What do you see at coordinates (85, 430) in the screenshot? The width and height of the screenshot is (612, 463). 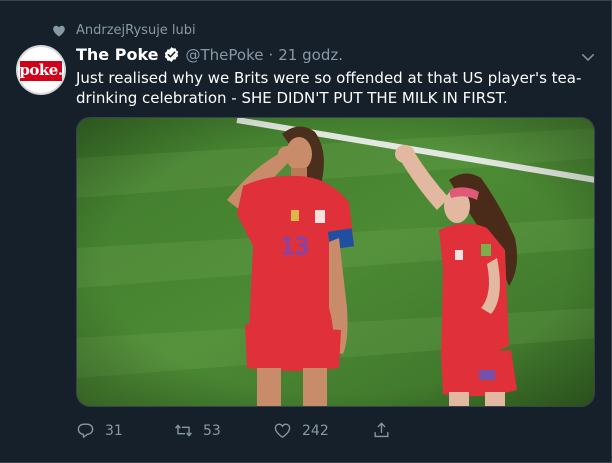 I see `reply-icon` at bounding box center [85, 430].